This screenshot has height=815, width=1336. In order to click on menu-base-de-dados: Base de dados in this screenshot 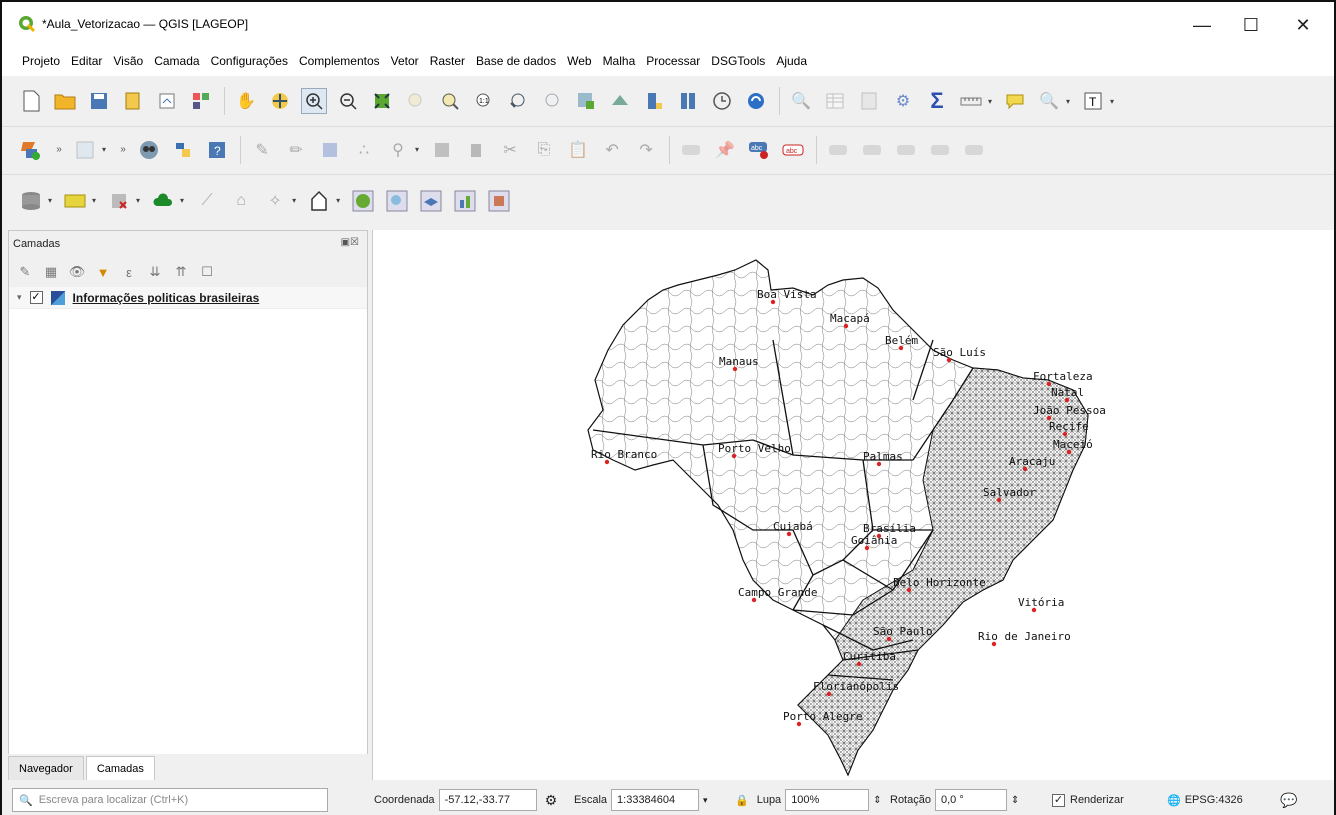, I will do `click(516, 61)`.